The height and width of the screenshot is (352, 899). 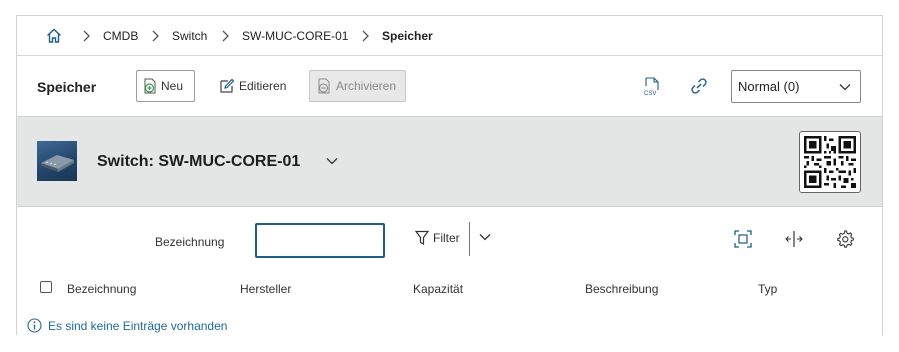 I want to click on edit-icon, so click(x=227, y=85).